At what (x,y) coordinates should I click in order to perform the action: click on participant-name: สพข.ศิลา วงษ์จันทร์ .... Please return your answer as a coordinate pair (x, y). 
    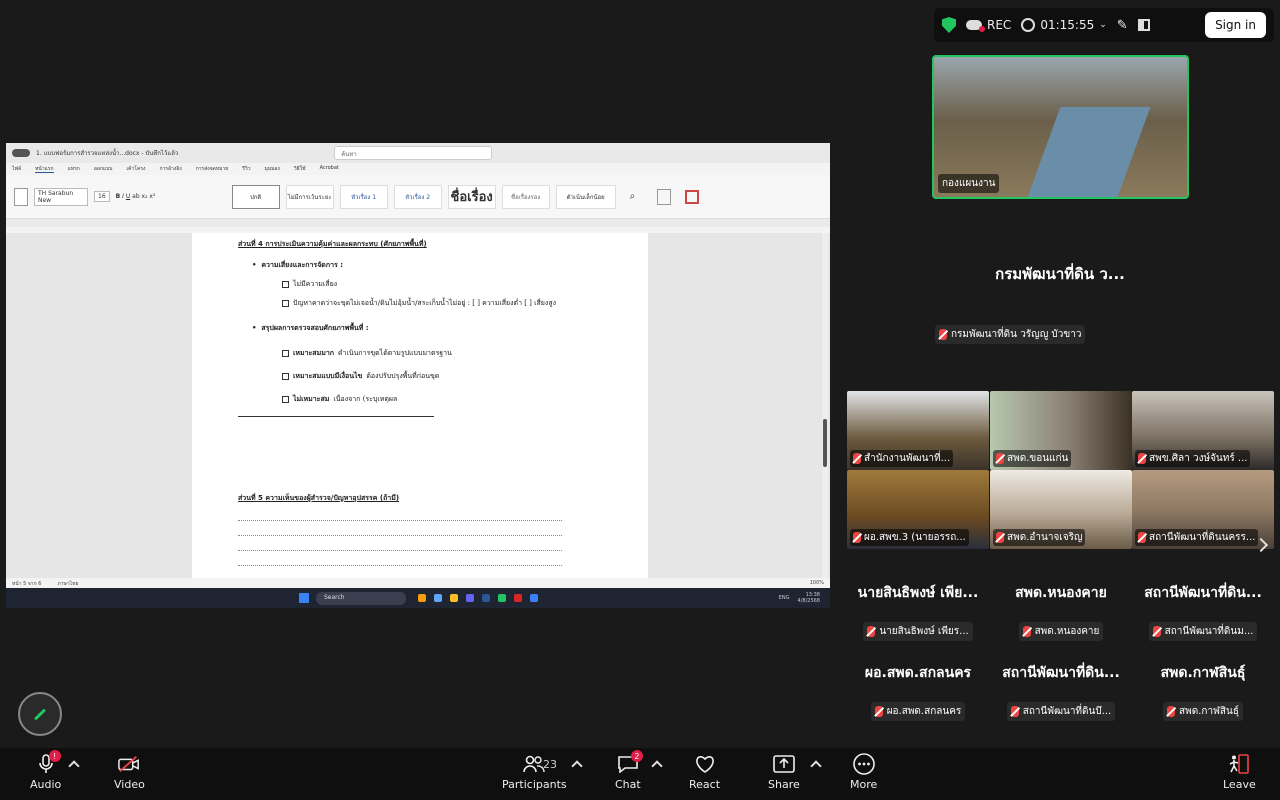
    Looking at the image, I should click on (1198, 458).